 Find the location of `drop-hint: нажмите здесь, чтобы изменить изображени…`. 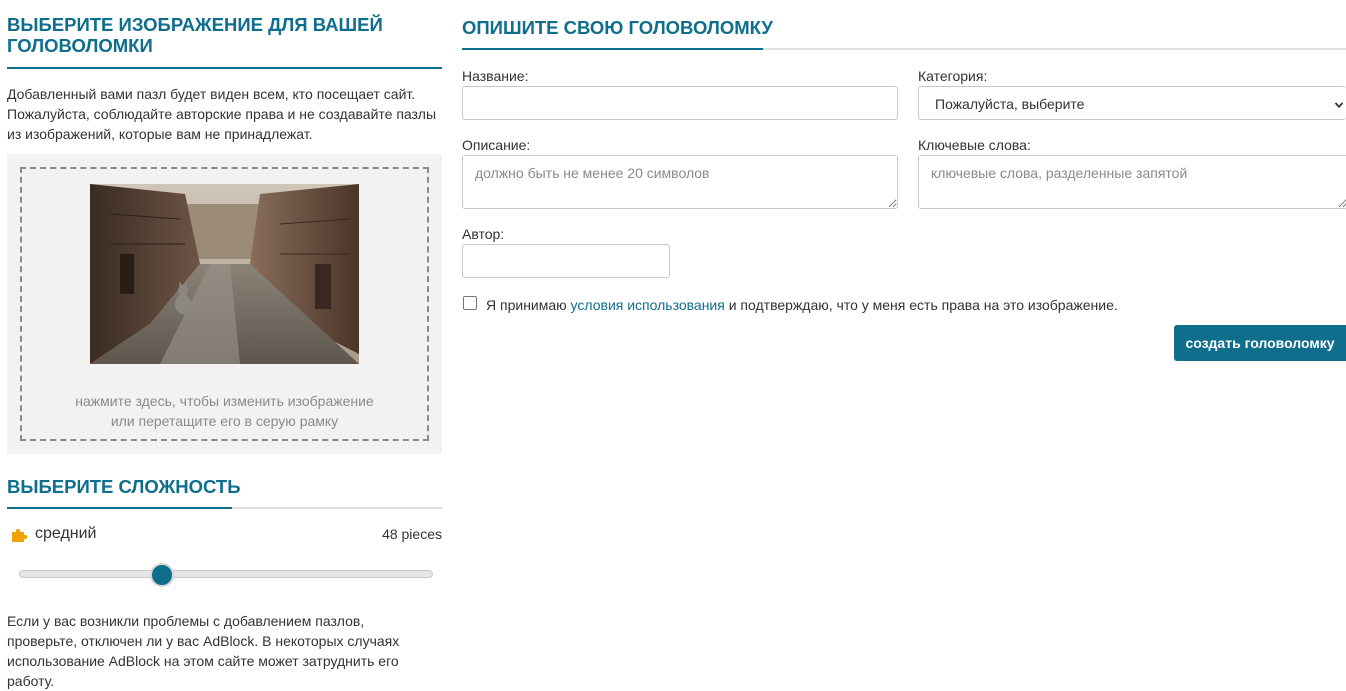

drop-hint: нажмите здесь, чтобы изменить изображени… is located at coordinates (224, 411).